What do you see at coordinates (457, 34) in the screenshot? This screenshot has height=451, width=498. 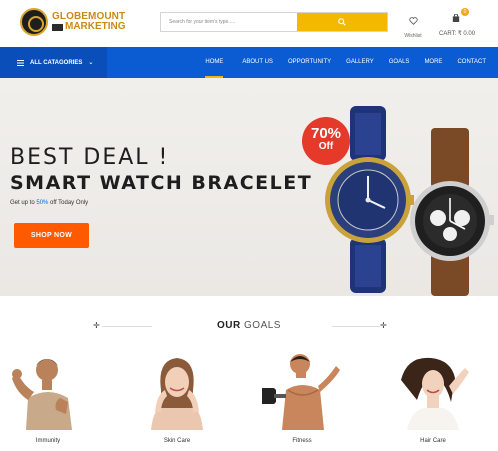 I see `cart-total: CART: ₹ 0.00` at bounding box center [457, 34].